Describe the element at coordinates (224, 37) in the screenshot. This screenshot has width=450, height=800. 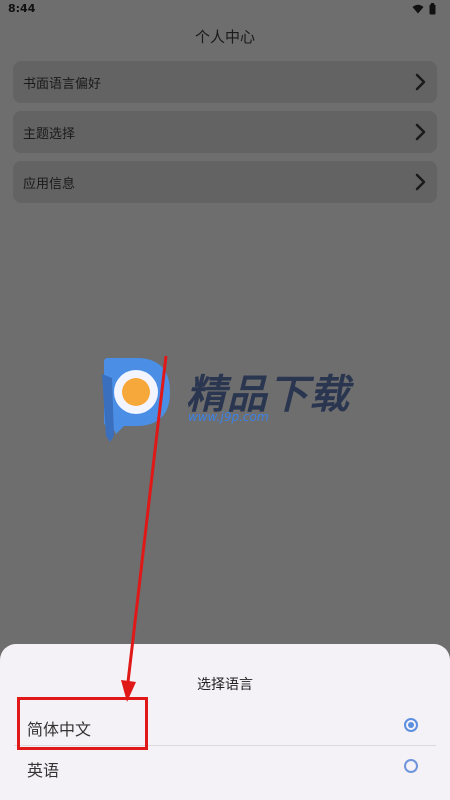
I see `page-title: 个人中心` at that location.